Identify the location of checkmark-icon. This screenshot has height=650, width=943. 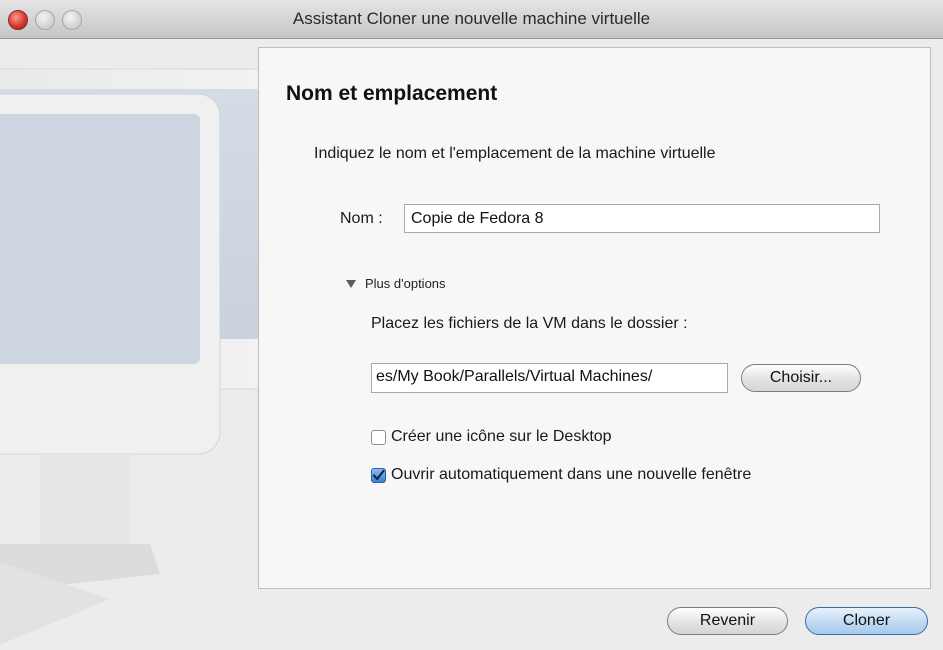
(378, 474).